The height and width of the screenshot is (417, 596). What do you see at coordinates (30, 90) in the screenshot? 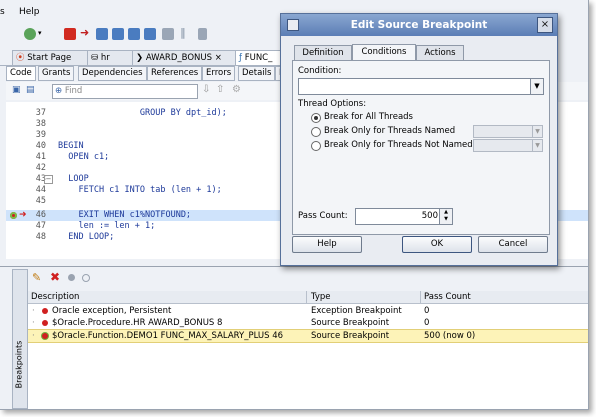
I see `save-icon: ▤` at bounding box center [30, 90].